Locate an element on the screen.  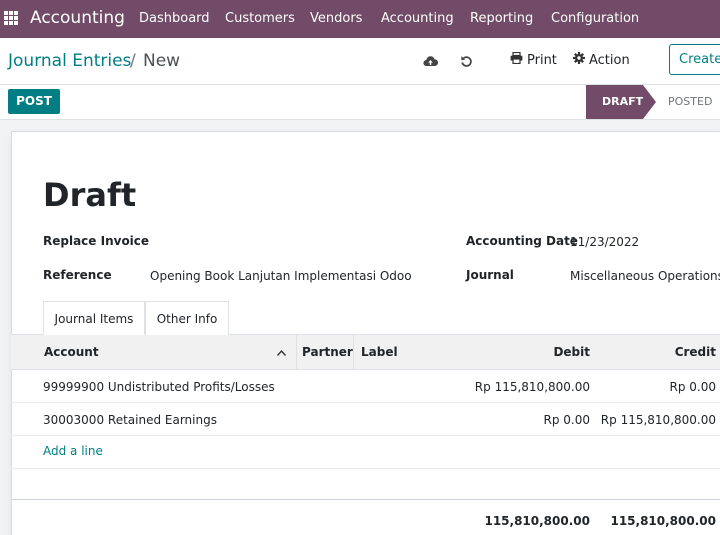
row-credit: Rp 0.00 is located at coordinates (653, 387).